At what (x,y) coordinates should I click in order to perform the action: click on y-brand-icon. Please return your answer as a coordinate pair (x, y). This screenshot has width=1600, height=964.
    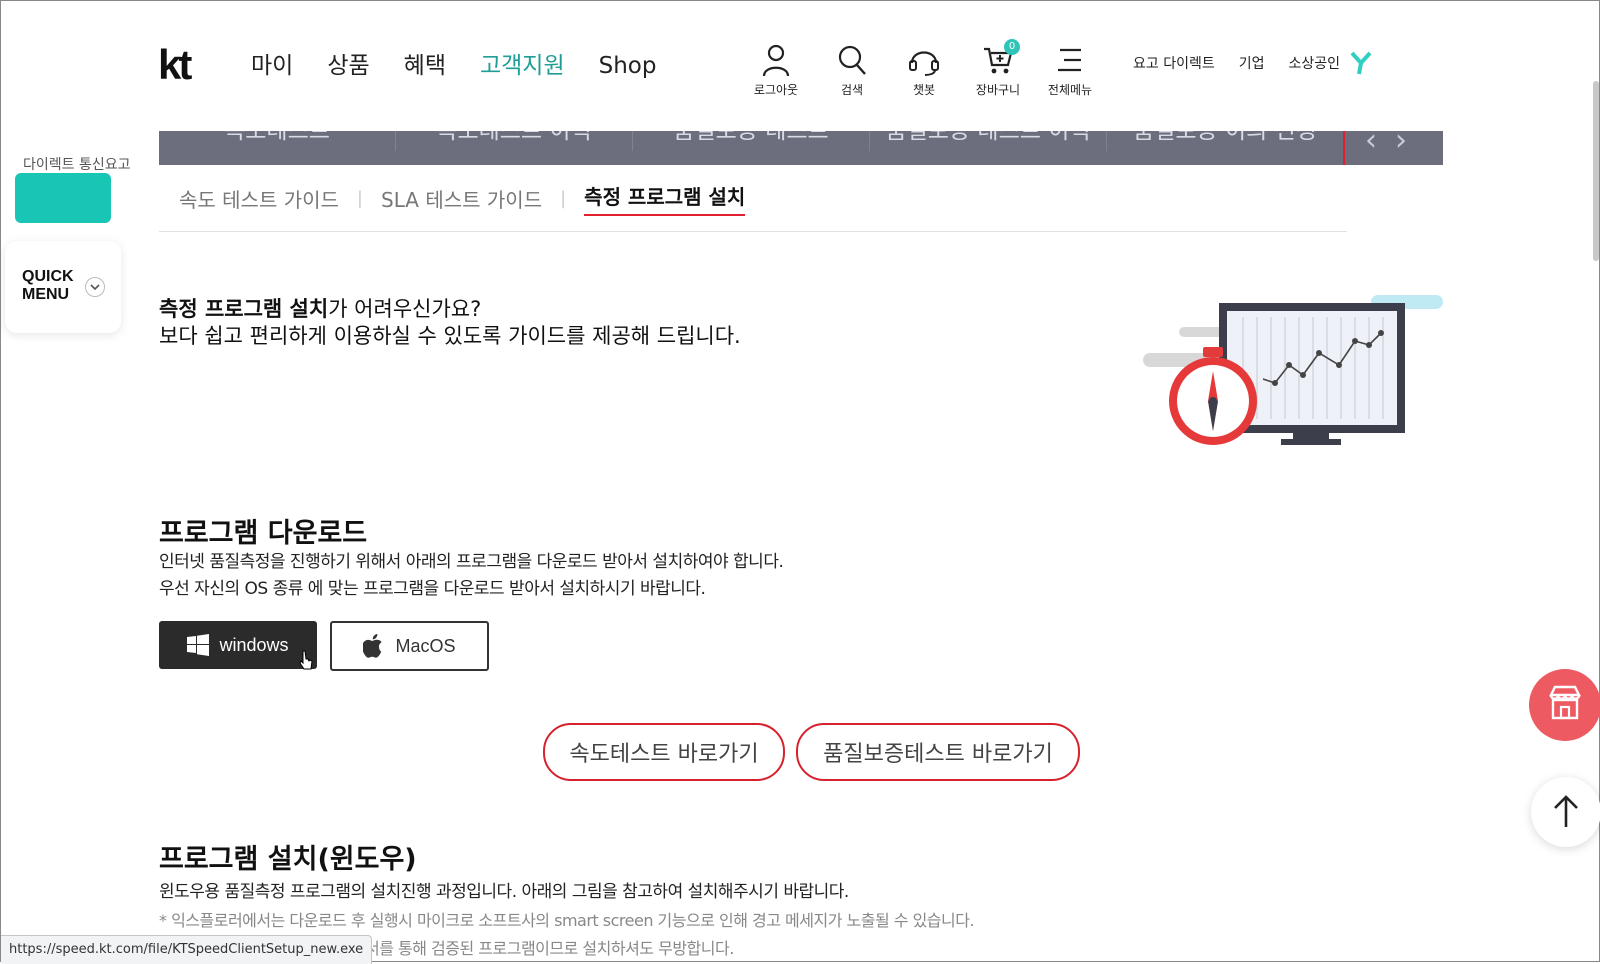
    Looking at the image, I should click on (1361, 63).